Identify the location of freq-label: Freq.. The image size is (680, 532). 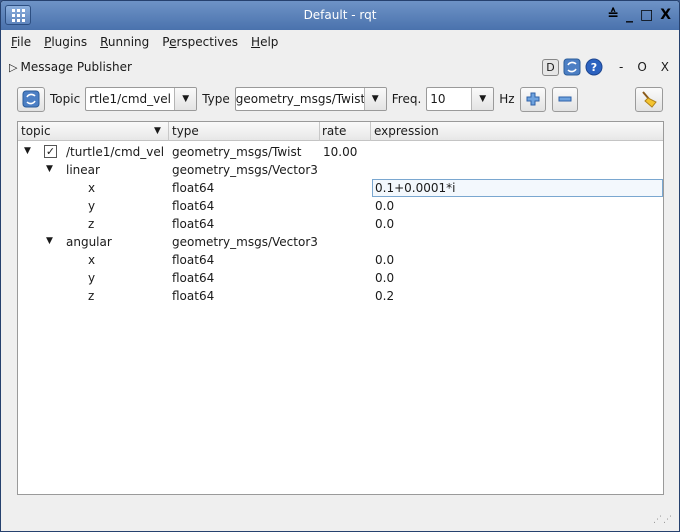
(406, 99).